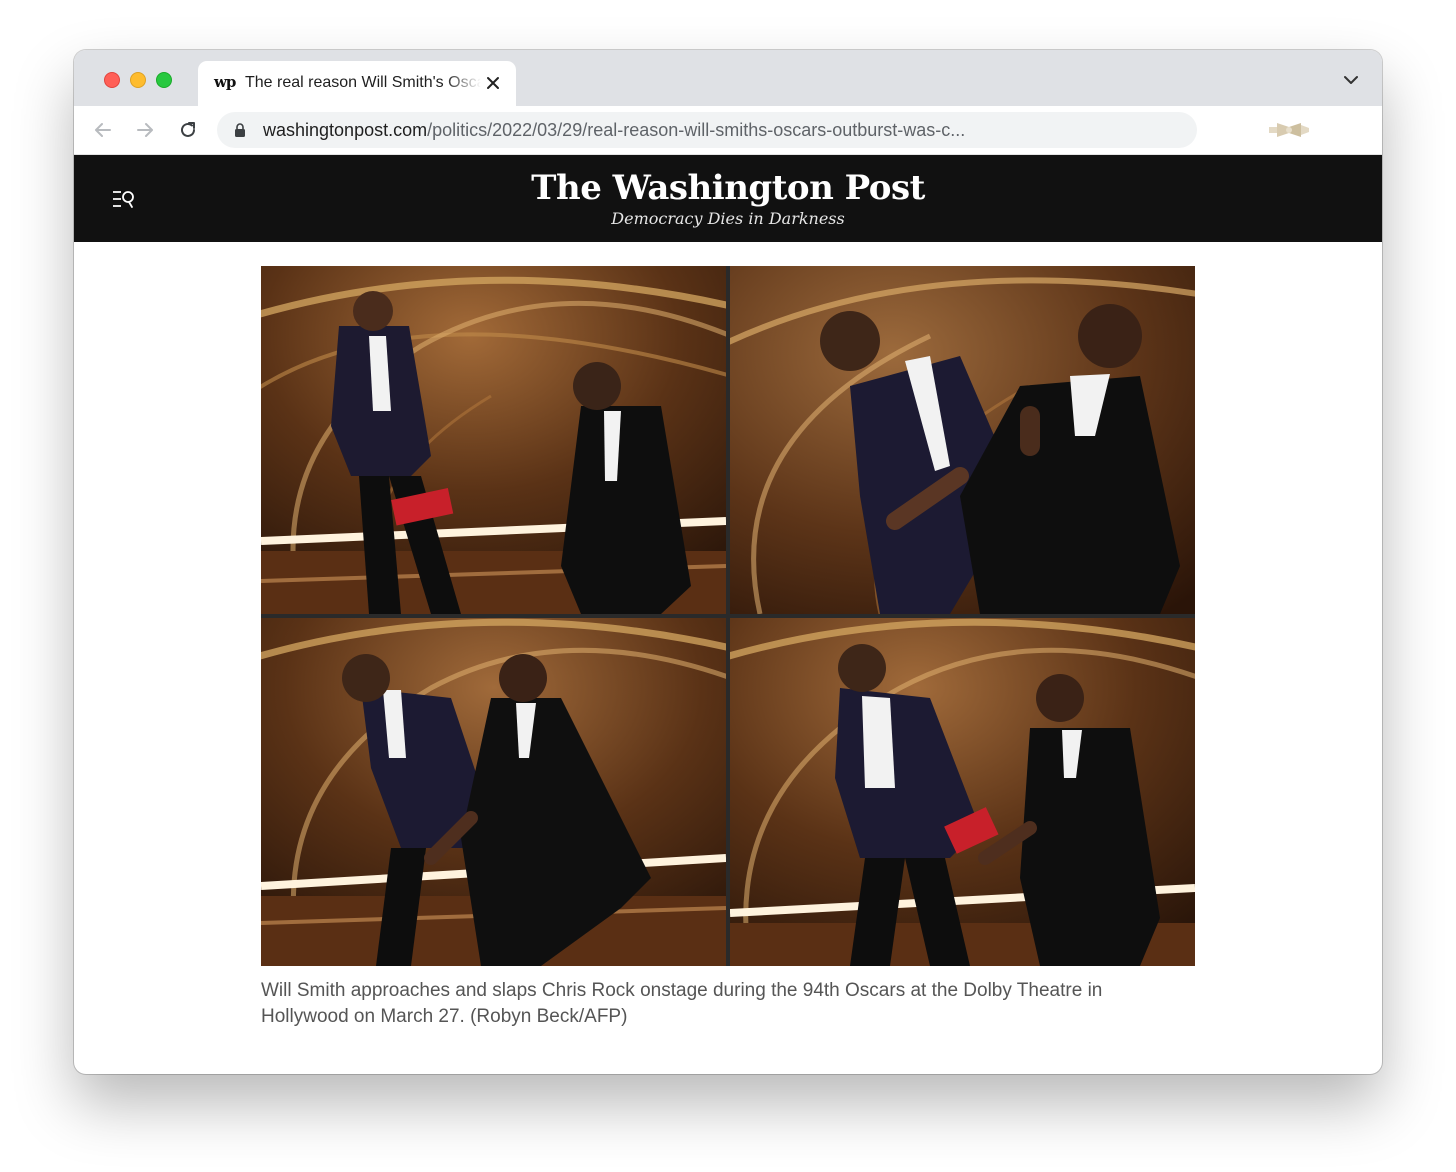  Describe the element at coordinates (188, 130) in the screenshot. I see `reload-icon` at that location.